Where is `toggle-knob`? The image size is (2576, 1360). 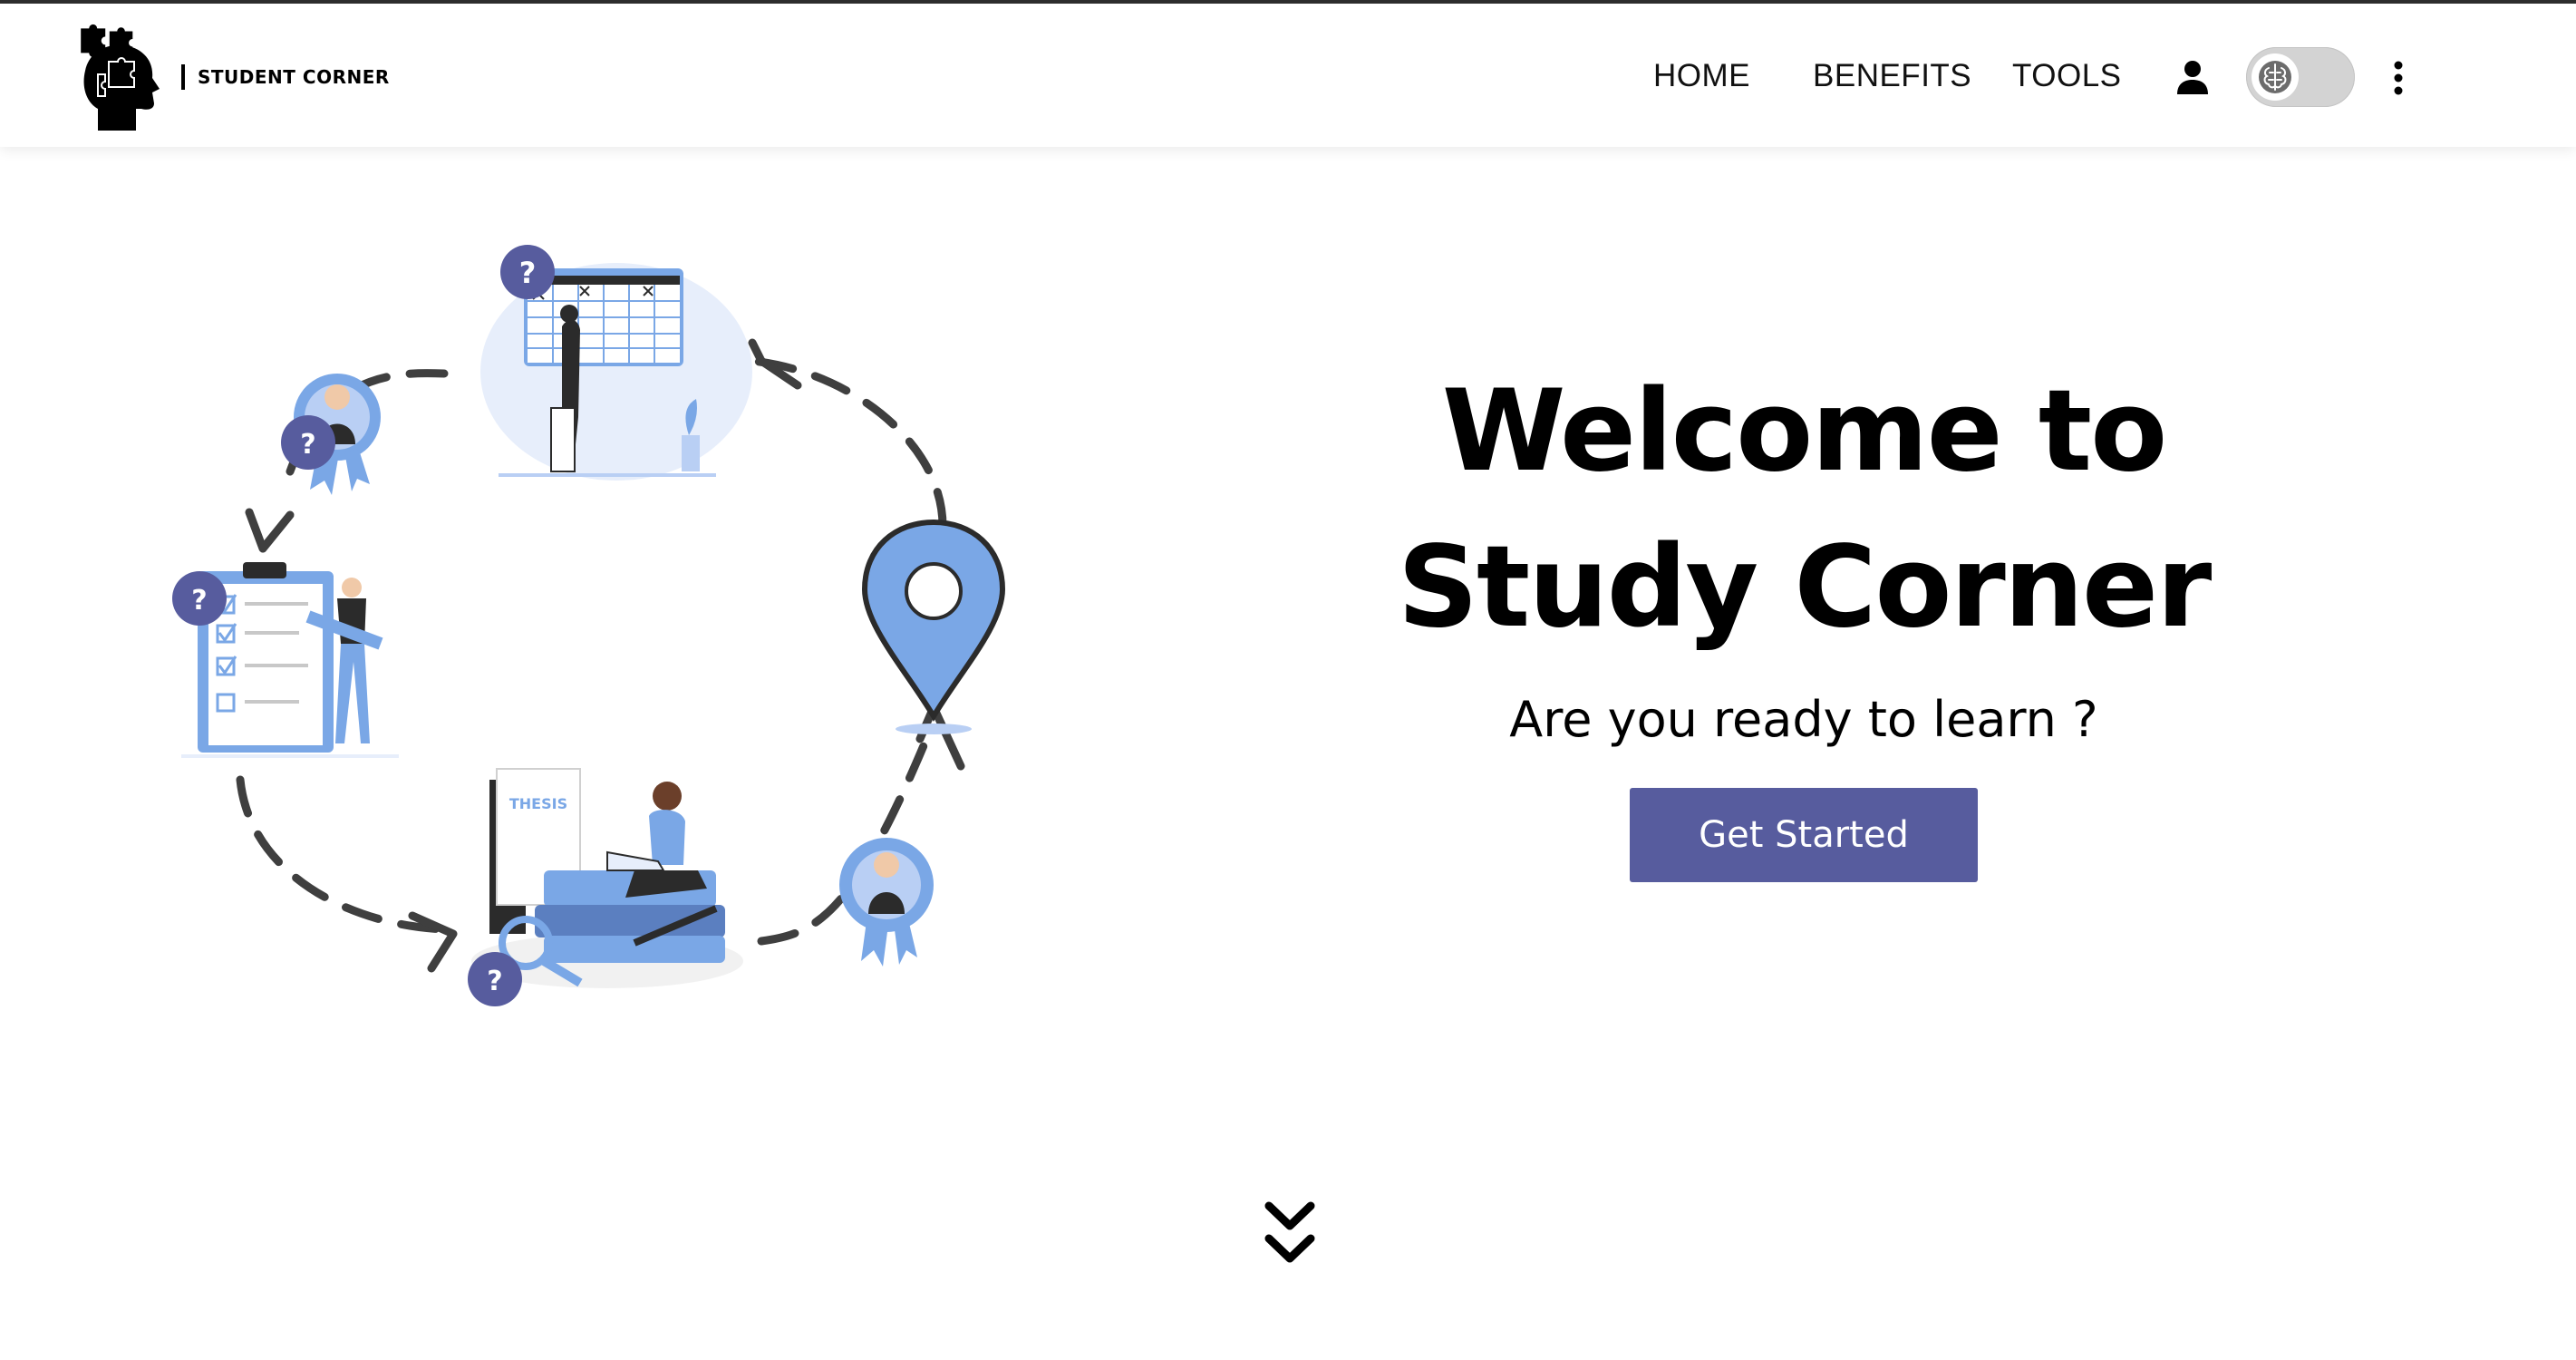 toggle-knob is located at coordinates (2275, 77).